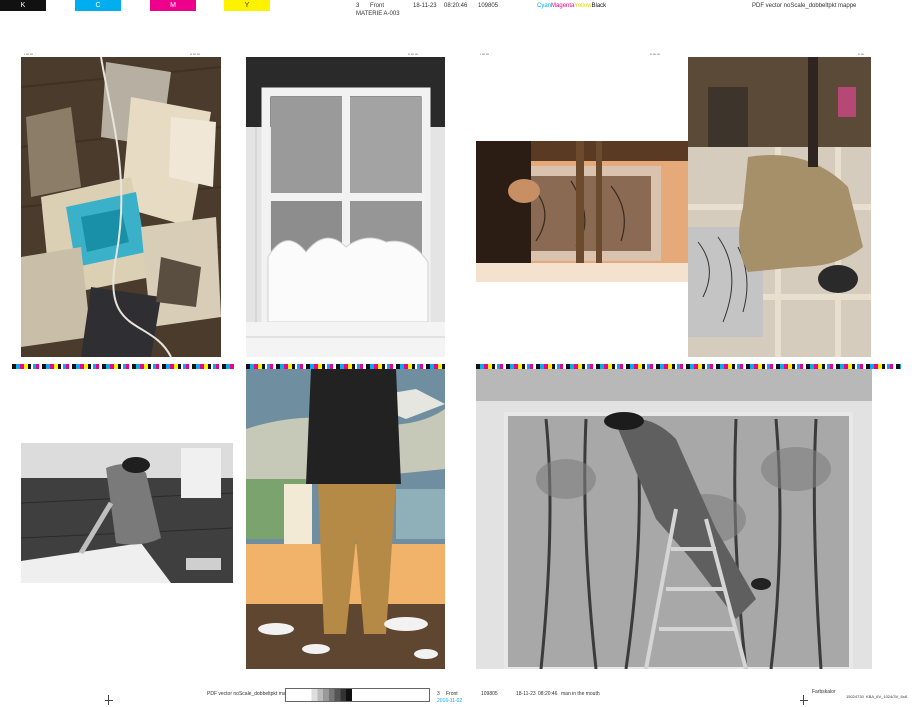 This screenshot has height=707, width=912. I want to click on photo-artist-standing, so click(345, 519).